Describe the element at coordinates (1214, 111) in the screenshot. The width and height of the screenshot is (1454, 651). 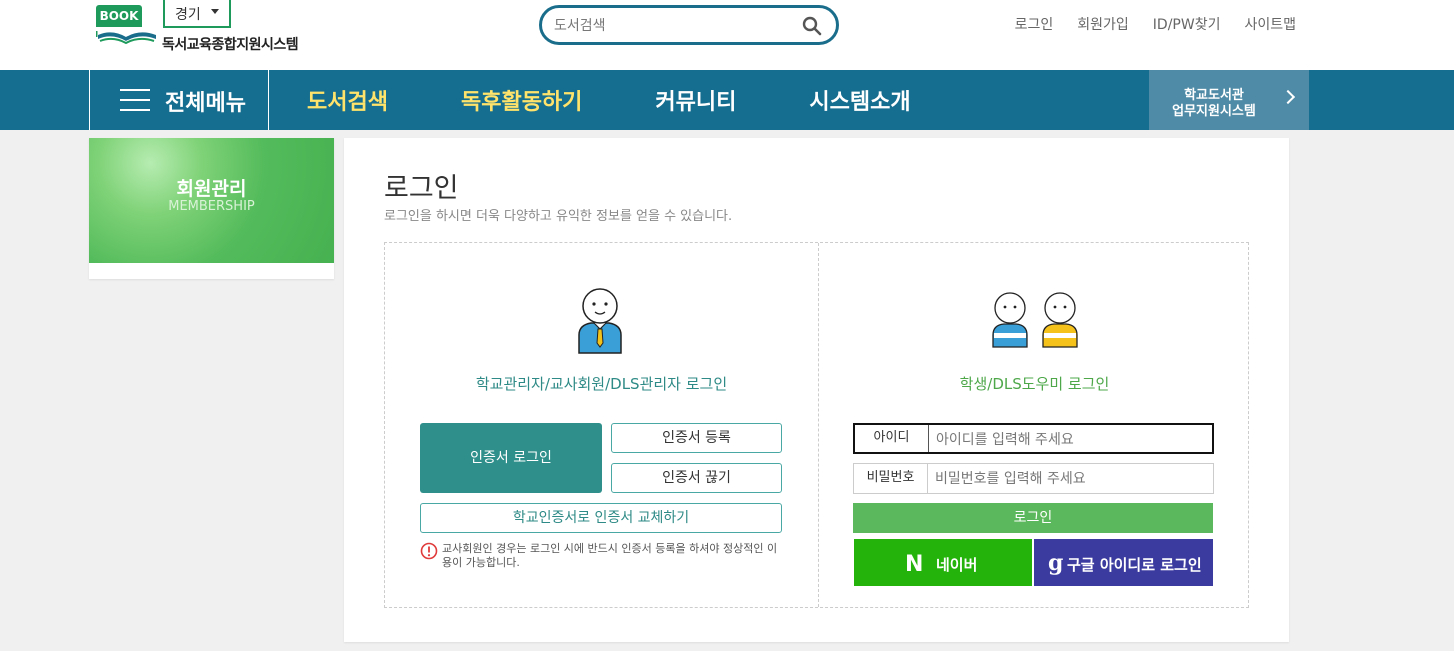
I see `school-link-line2: 업무지원시스템` at that location.